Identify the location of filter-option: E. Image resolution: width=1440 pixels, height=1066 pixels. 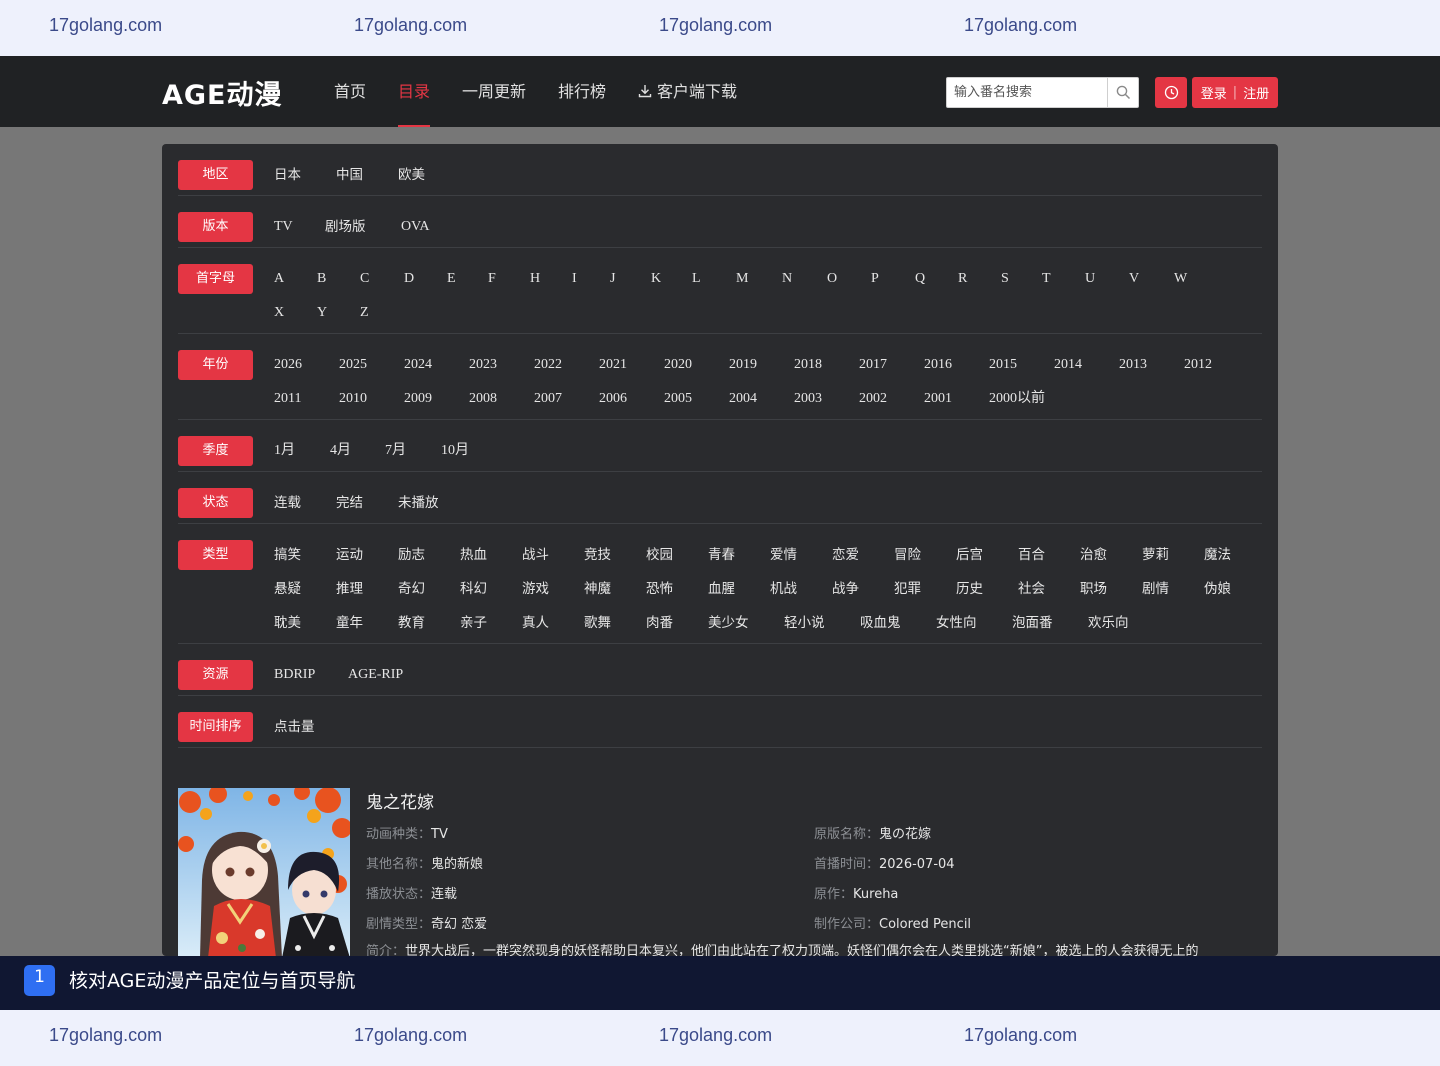
(451, 279).